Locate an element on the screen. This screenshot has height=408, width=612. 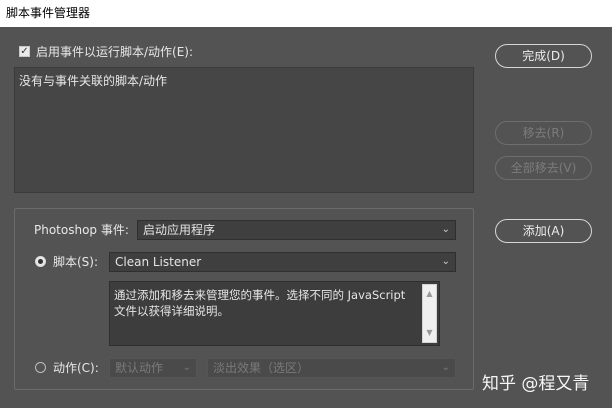
script-label: 脚本(S): is located at coordinates (76, 262).